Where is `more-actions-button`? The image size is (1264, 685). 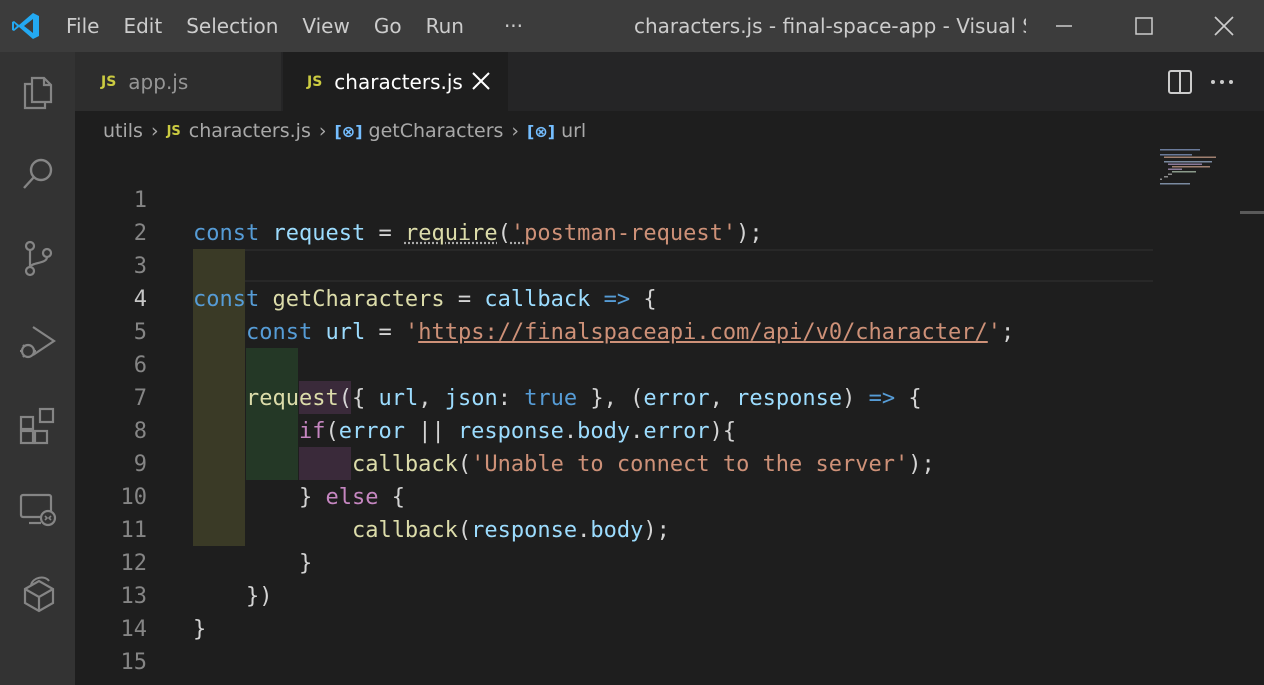
more-actions-button is located at coordinates (1222, 82).